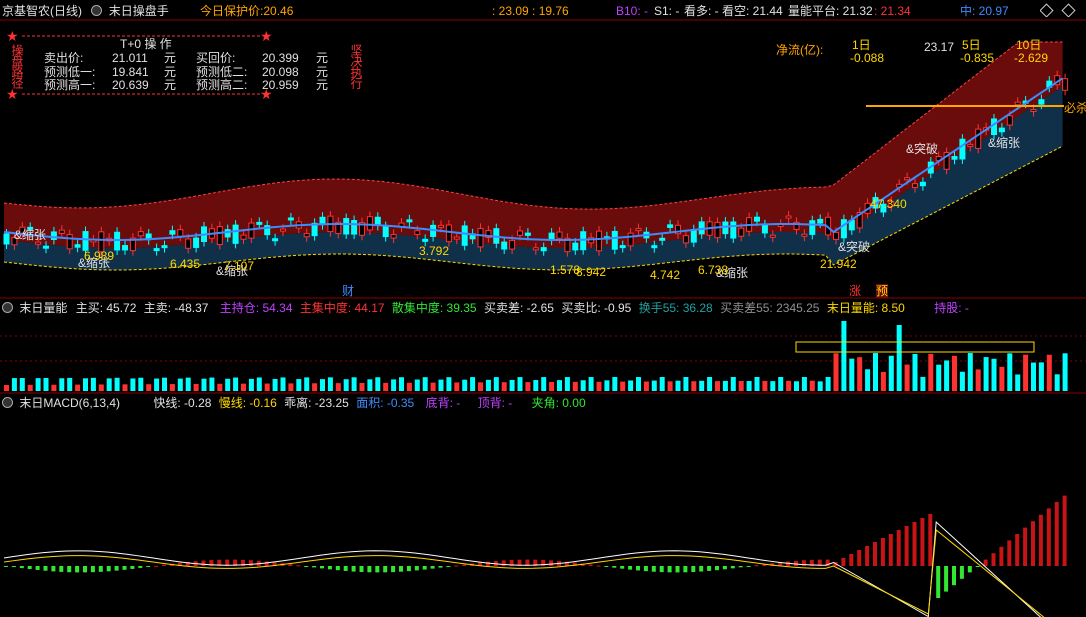 This screenshot has height=617, width=1086. I want to click on macd-top-div: 顶背: -, so click(495, 403).